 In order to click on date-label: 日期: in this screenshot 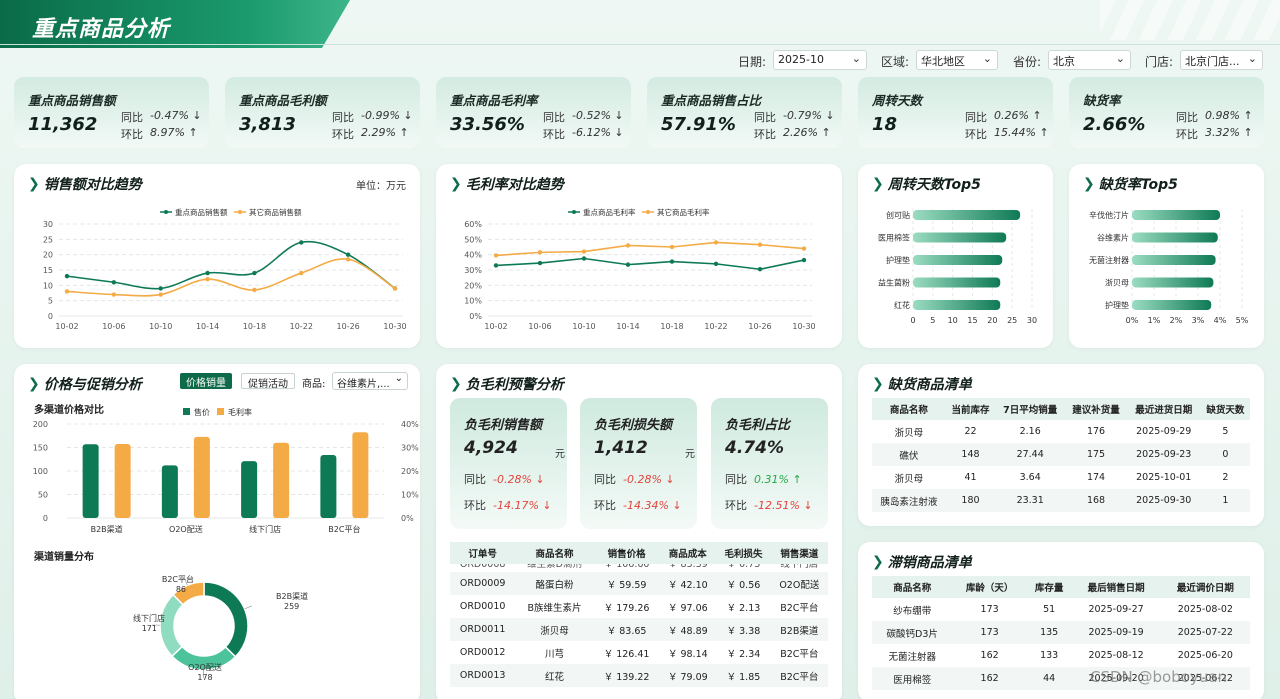, I will do `click(752, 62)`.